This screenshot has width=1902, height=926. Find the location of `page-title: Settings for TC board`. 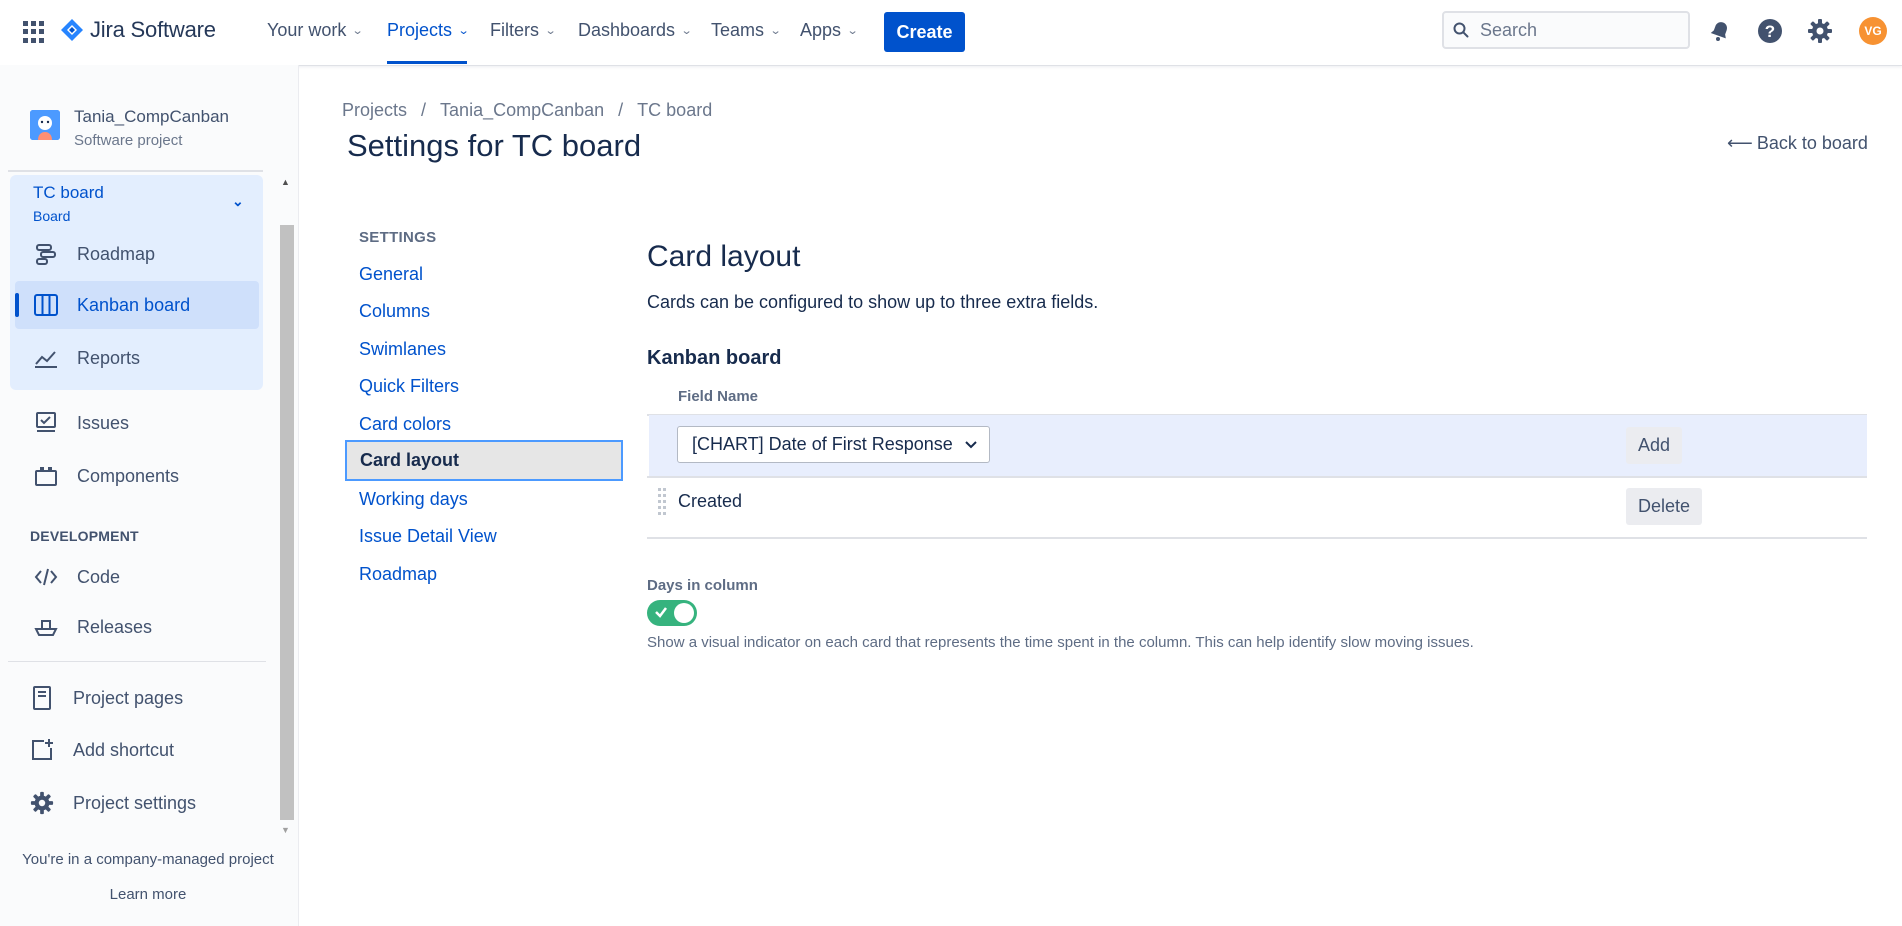

page-title: Settings for TC board is located at coordinates (494, 145).